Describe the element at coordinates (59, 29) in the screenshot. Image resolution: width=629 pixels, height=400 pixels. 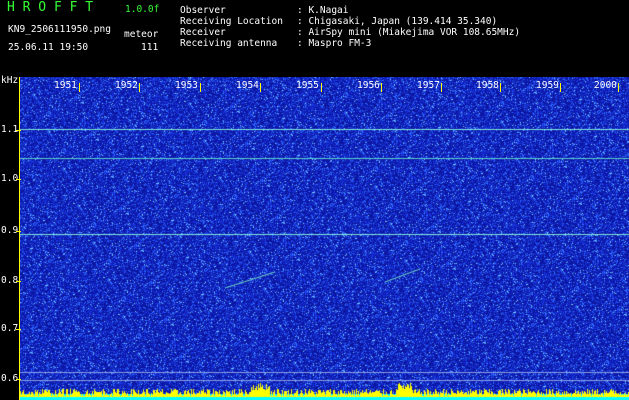
I see `filename-label: KN9_2506111950.png` at that location.